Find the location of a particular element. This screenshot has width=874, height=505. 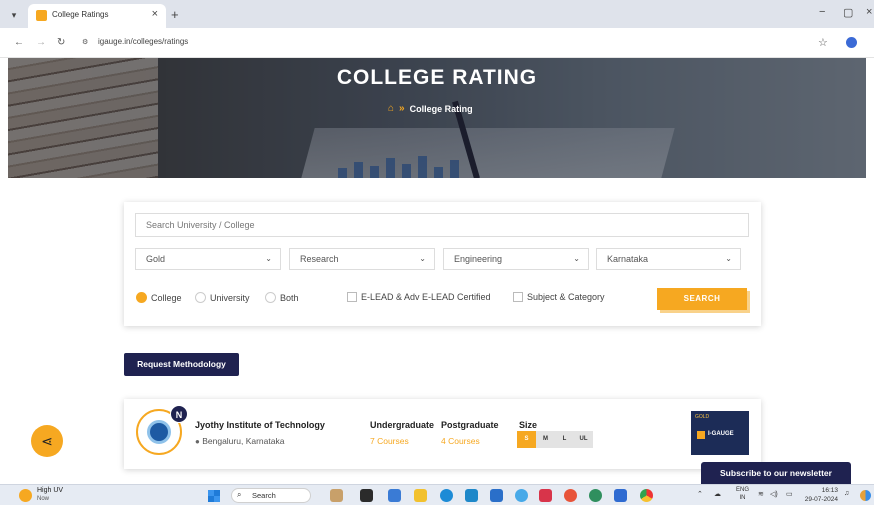

close-window-icon: × is located at coordinates (869, 12).